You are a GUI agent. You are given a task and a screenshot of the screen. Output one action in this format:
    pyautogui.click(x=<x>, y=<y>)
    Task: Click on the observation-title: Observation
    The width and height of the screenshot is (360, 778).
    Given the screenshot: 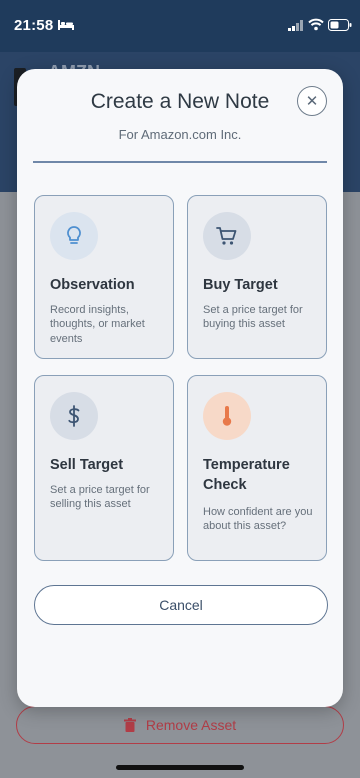 What is the action you would take?
    pyautogui.click(x=92, y=285)
    